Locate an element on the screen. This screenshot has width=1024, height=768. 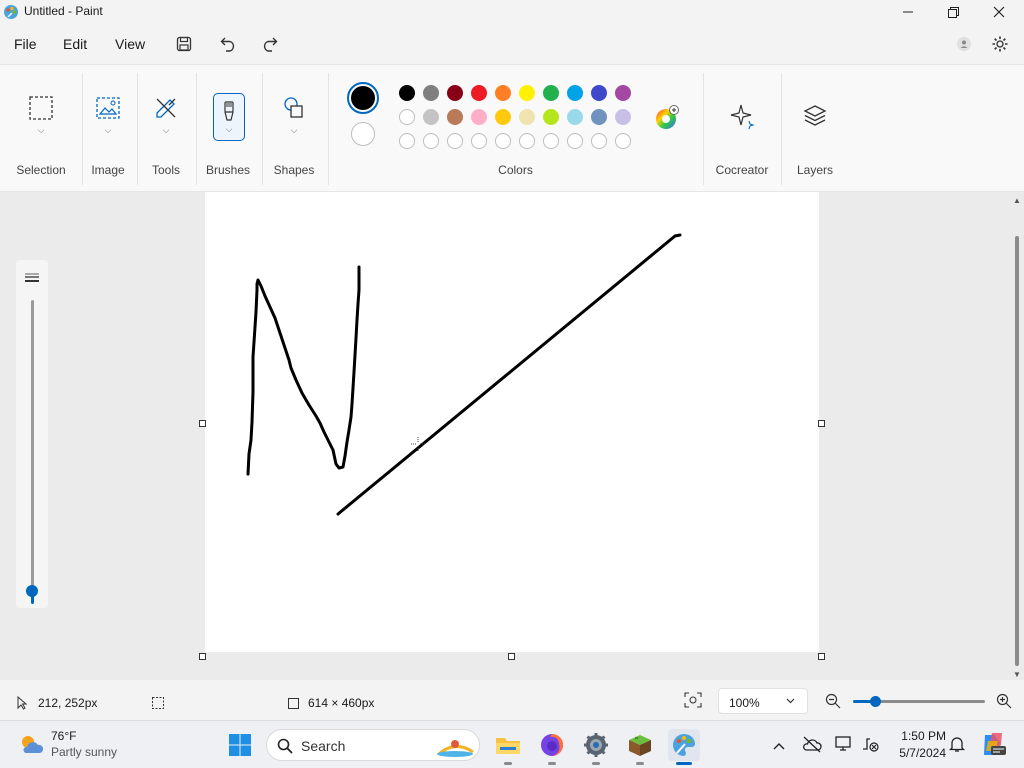
zoom-in-button is located at coordinates (1004, 702).